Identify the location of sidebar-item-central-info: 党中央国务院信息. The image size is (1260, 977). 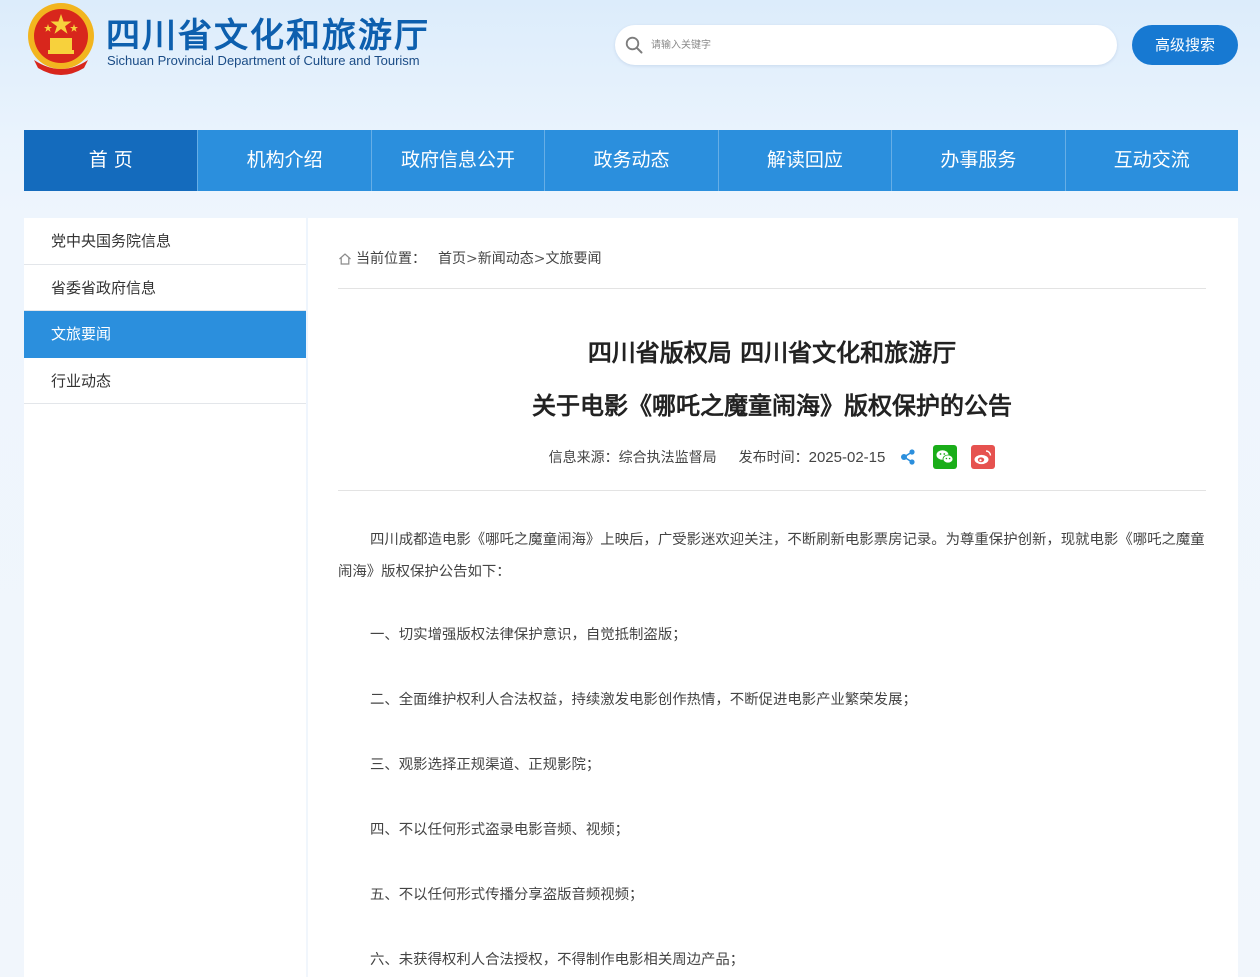
(165, 241).